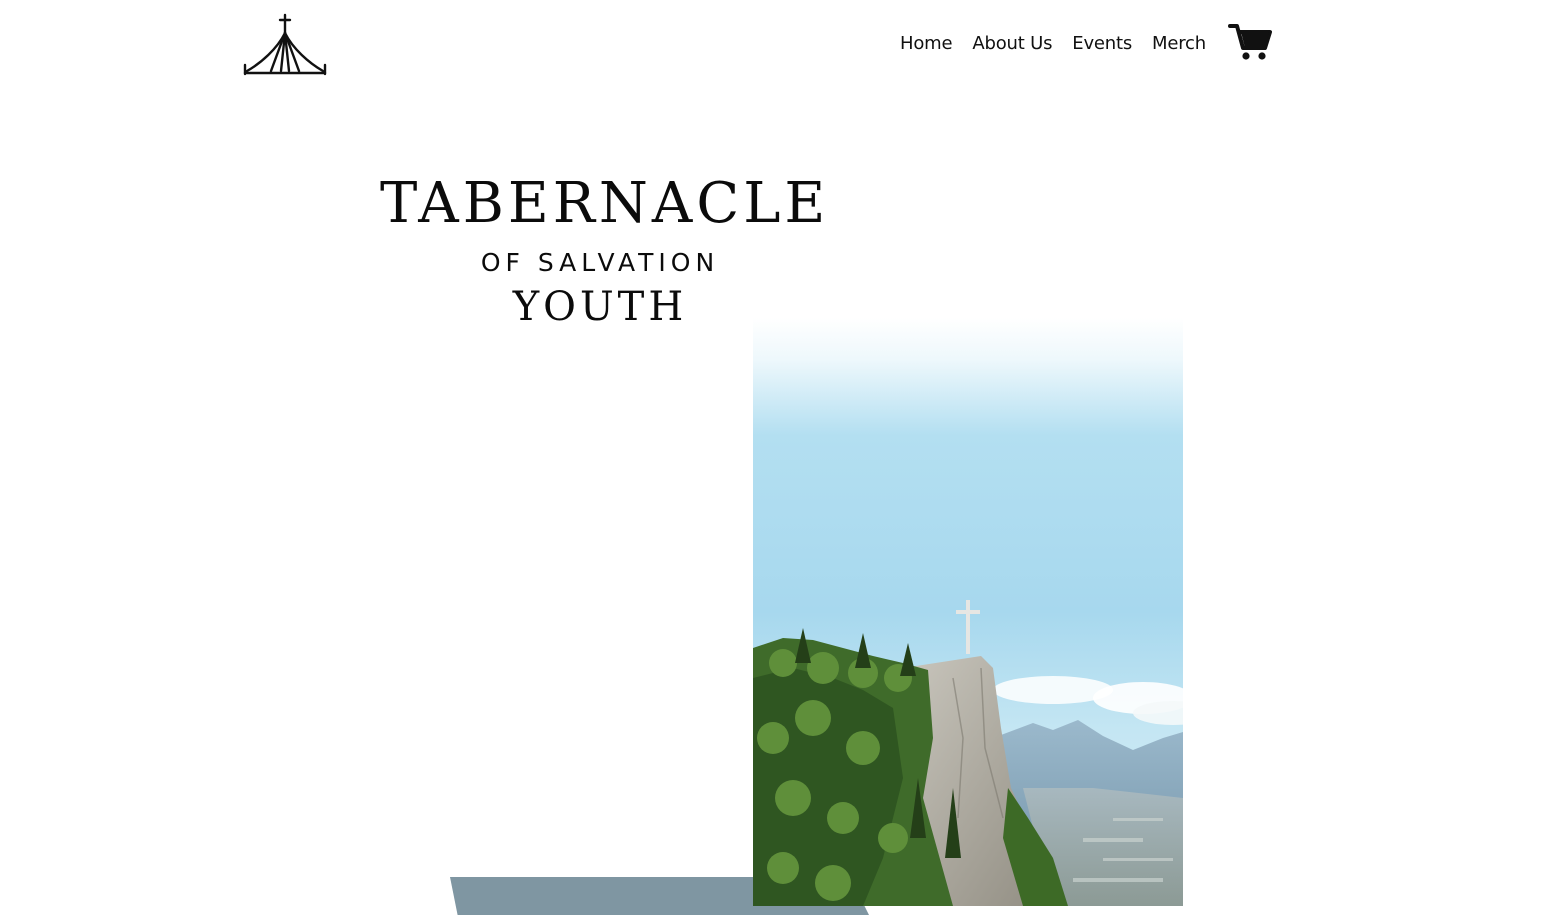 This screenshot has height=915, width=1544. I want to click on title-of-salvation: OF SALVATION, so click(600, 262).